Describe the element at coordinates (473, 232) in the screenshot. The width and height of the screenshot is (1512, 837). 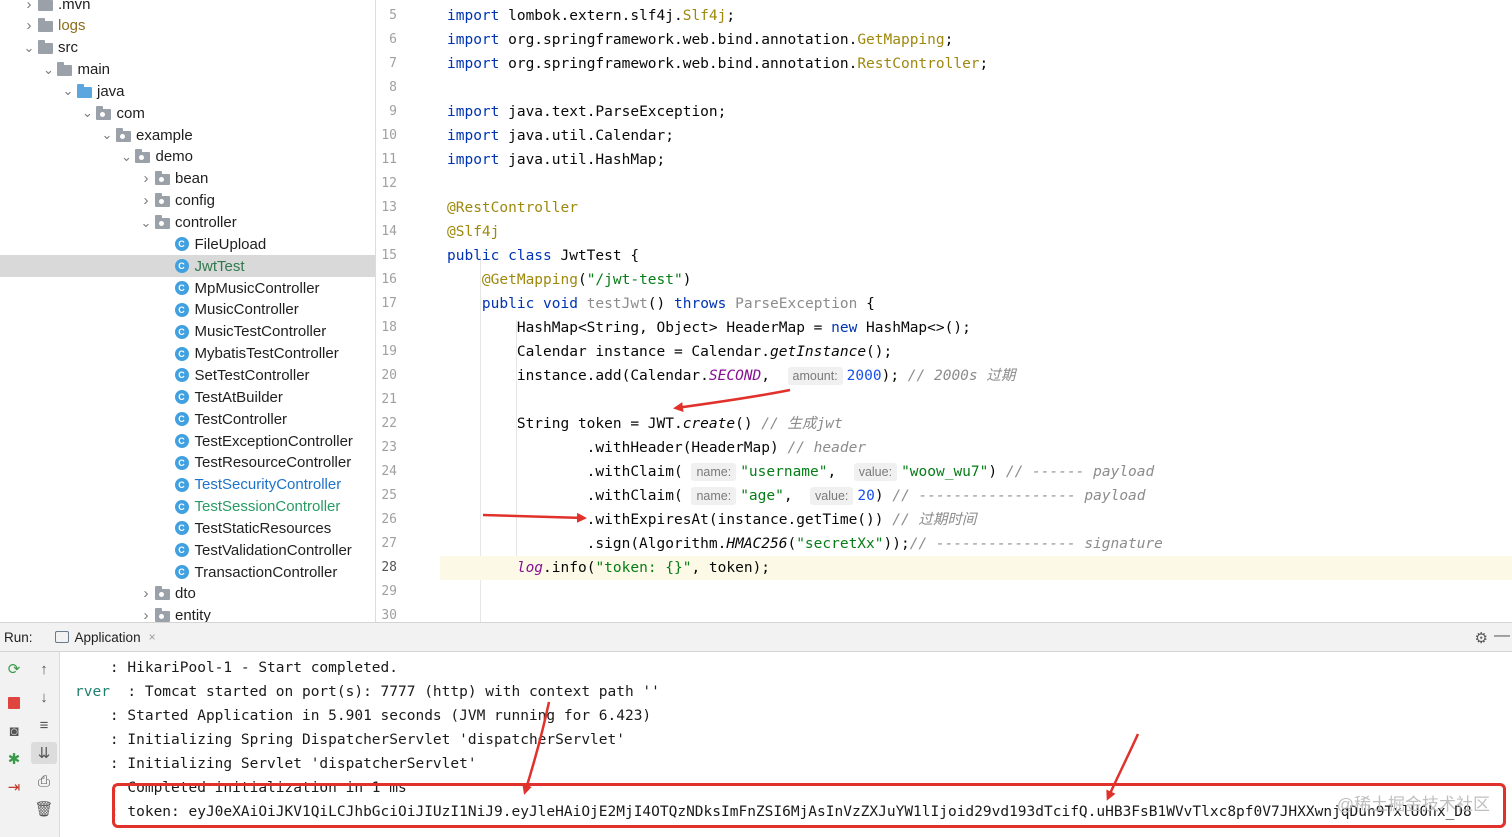
I see `code-line: @Slf4j` at that location.